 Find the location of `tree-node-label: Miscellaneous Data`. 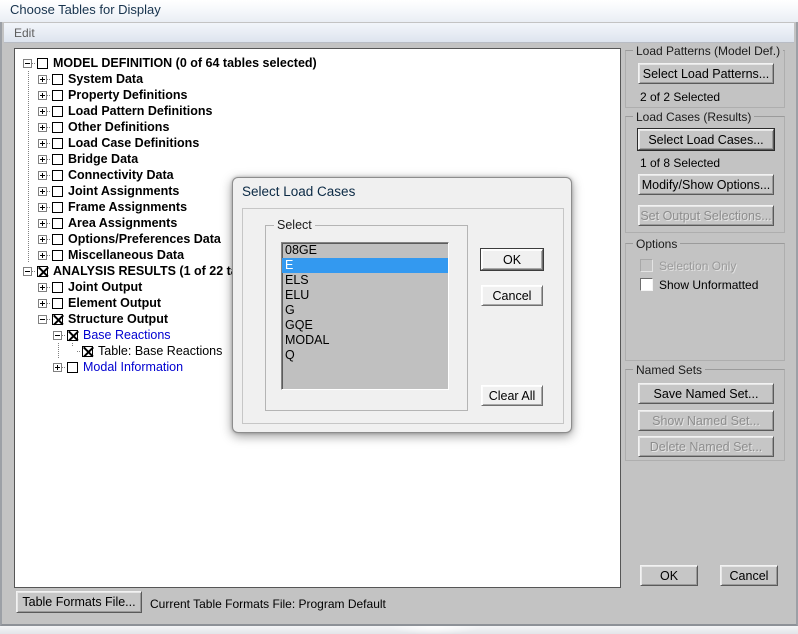

tree-node-label: Miscellaneous Data is located at coordinates (126, 255).